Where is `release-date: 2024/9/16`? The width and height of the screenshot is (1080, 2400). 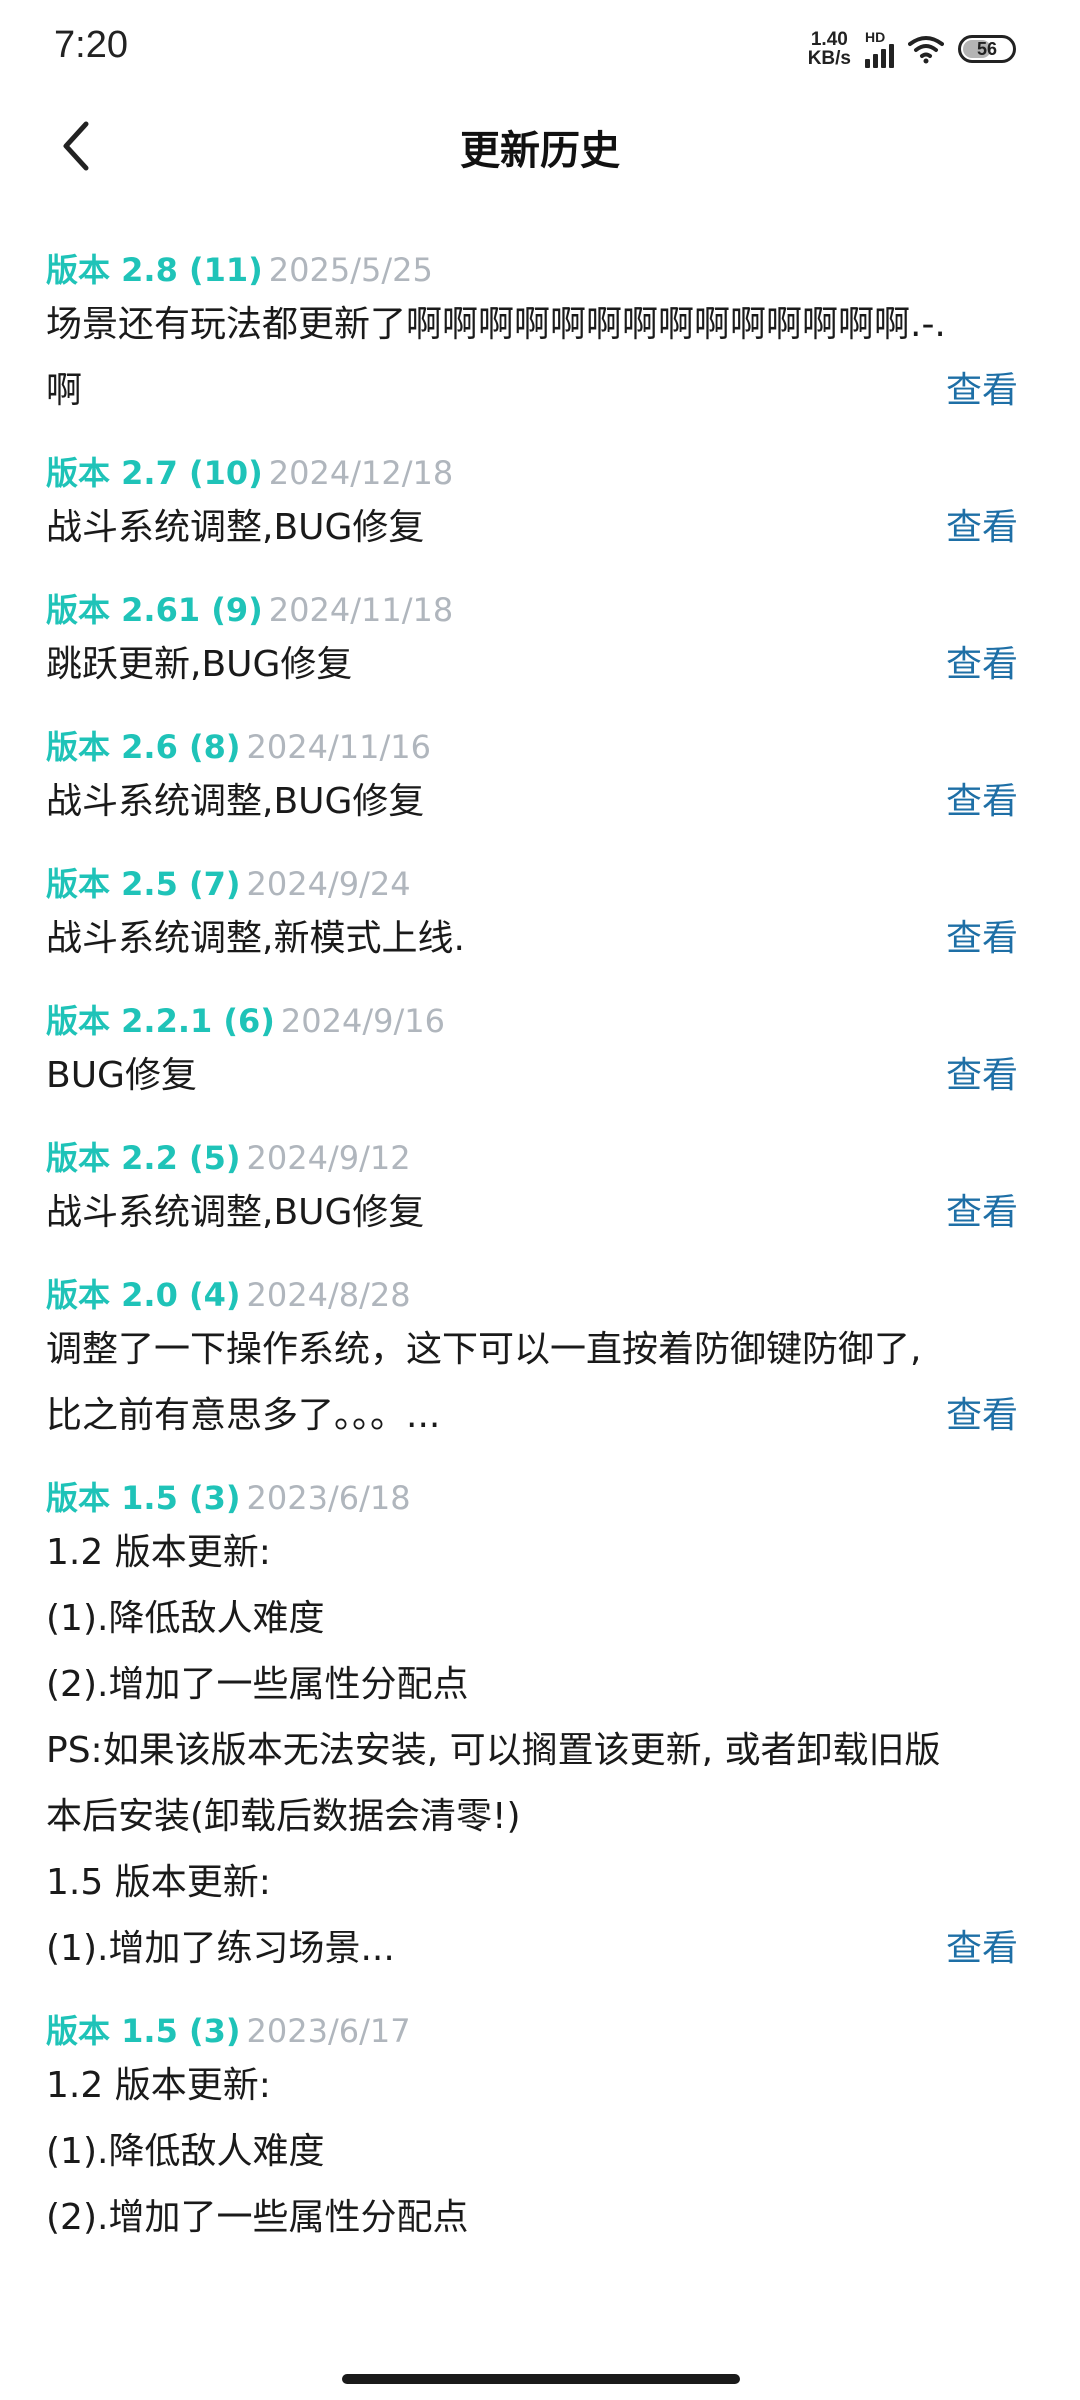
release-date: 2024/9/16 is located at coordinates (362, 1021).